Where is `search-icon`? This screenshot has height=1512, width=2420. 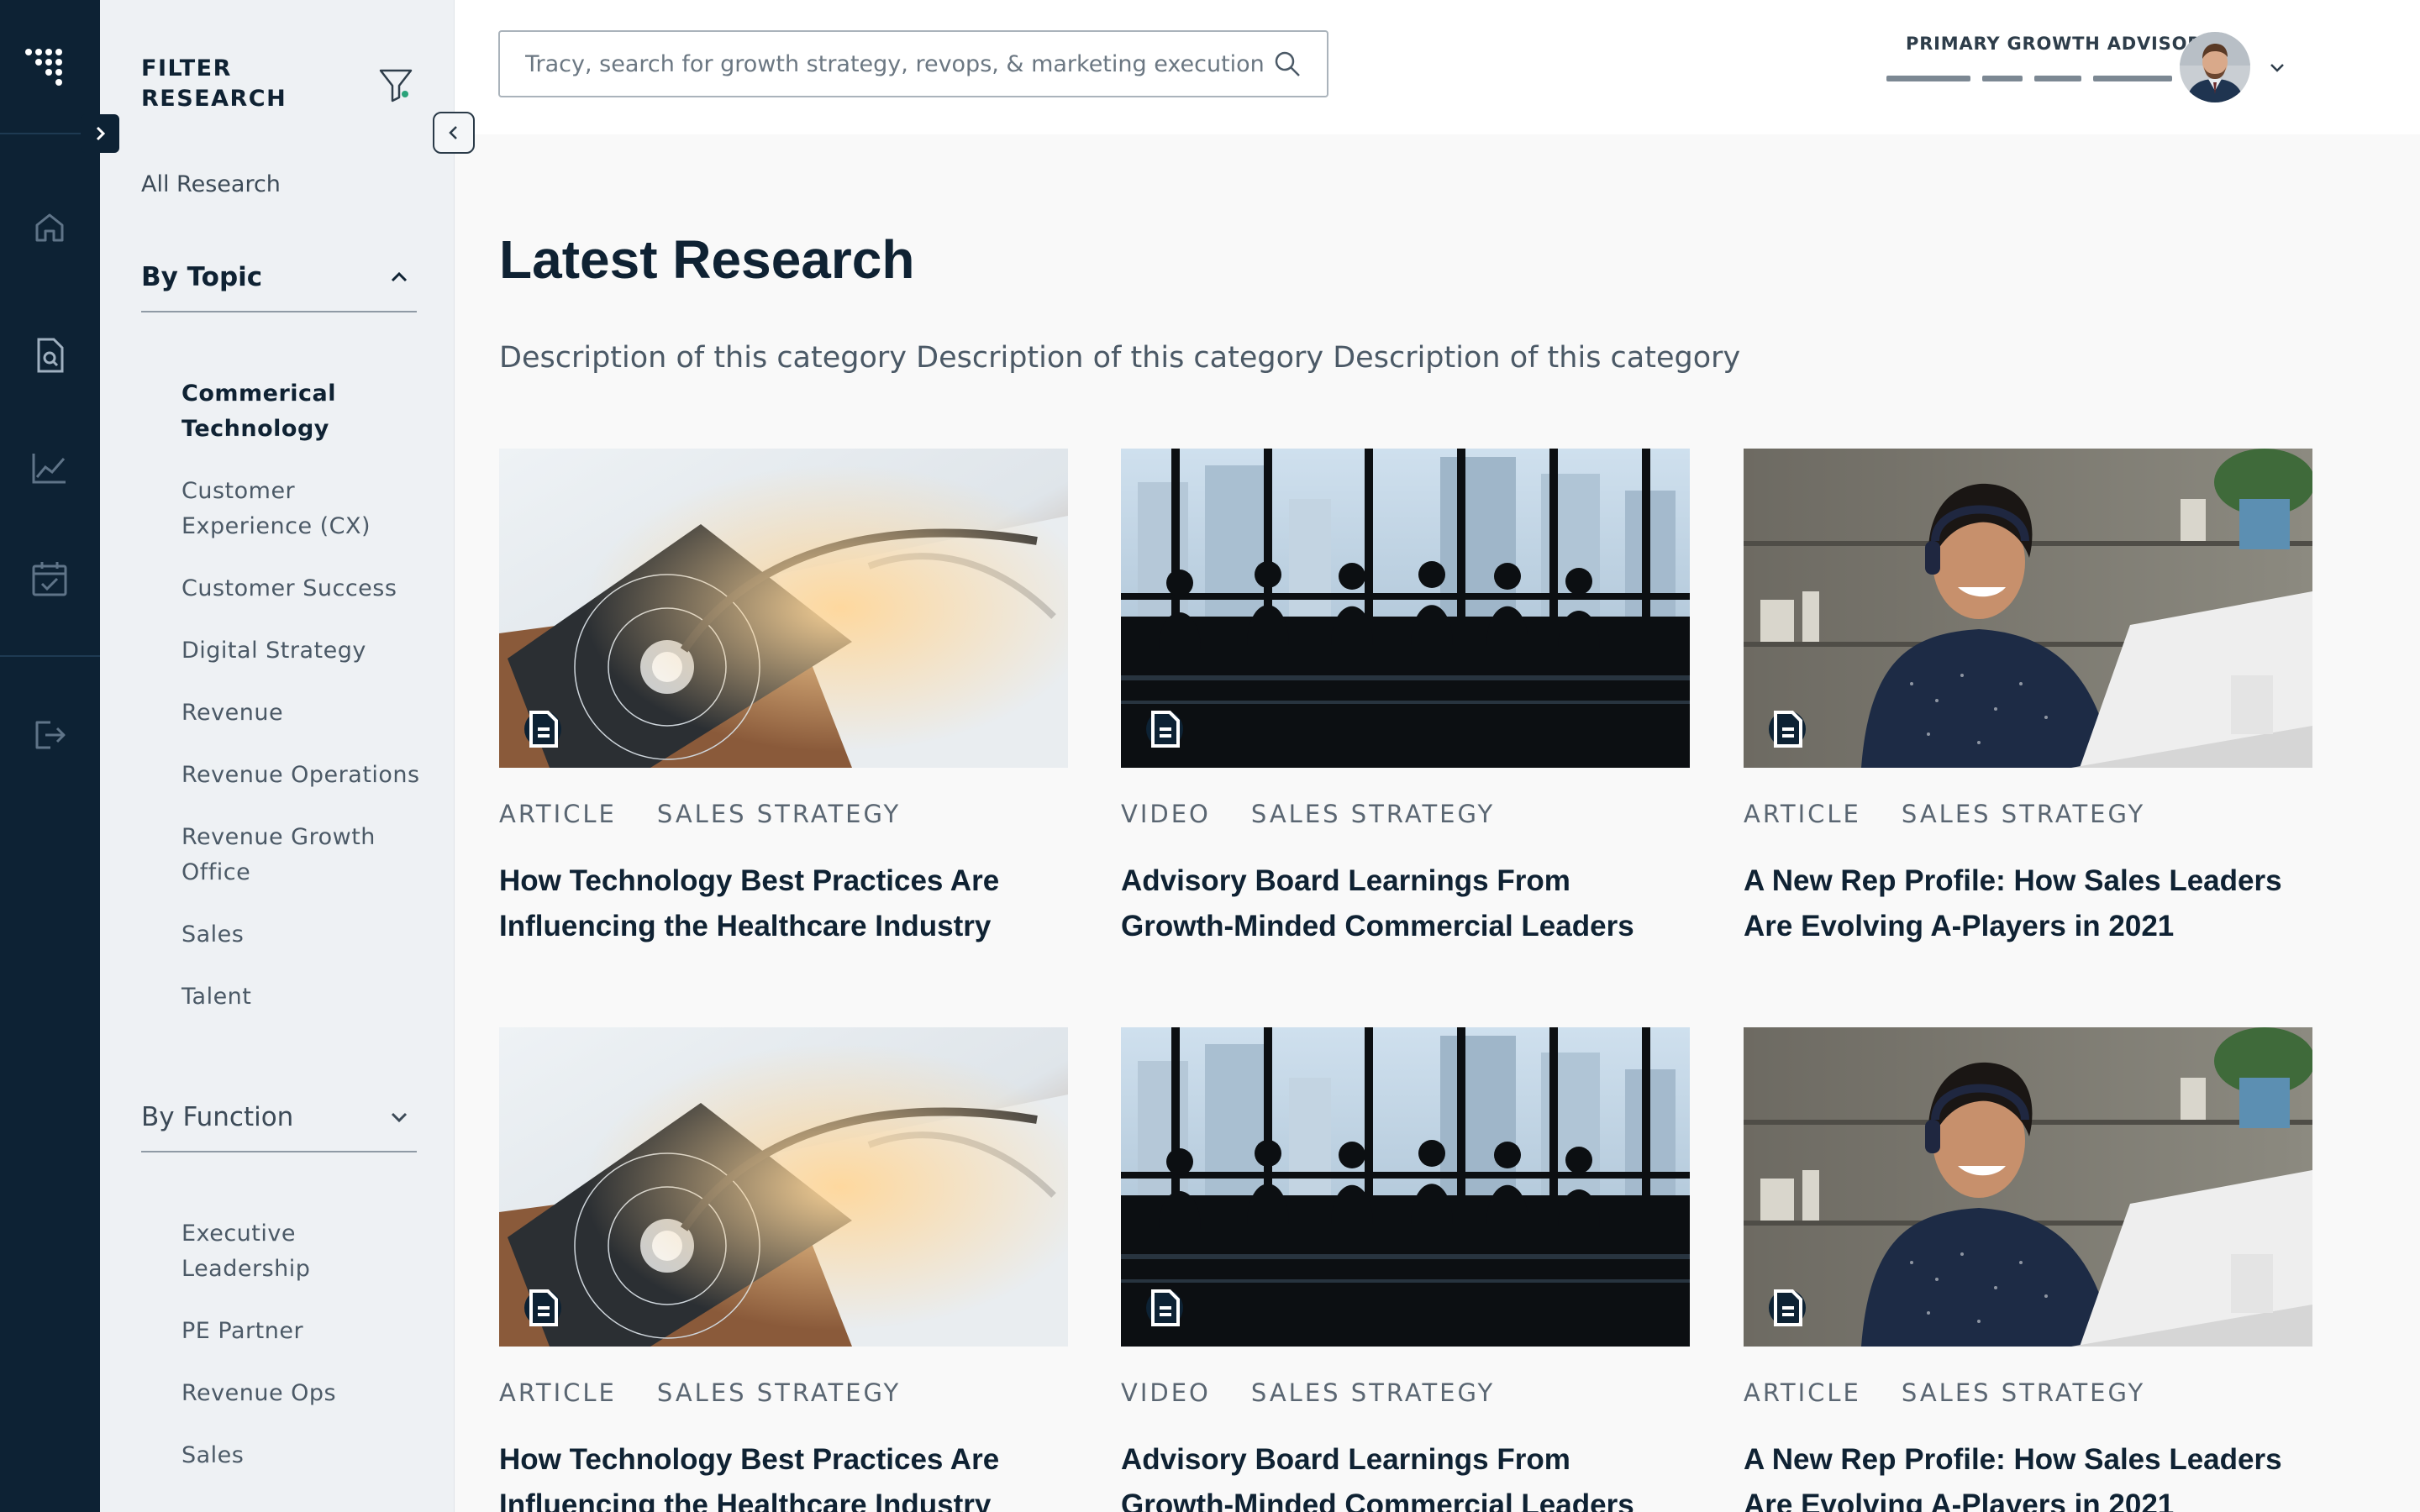
search-icon is located at coordinates (1287, 64).